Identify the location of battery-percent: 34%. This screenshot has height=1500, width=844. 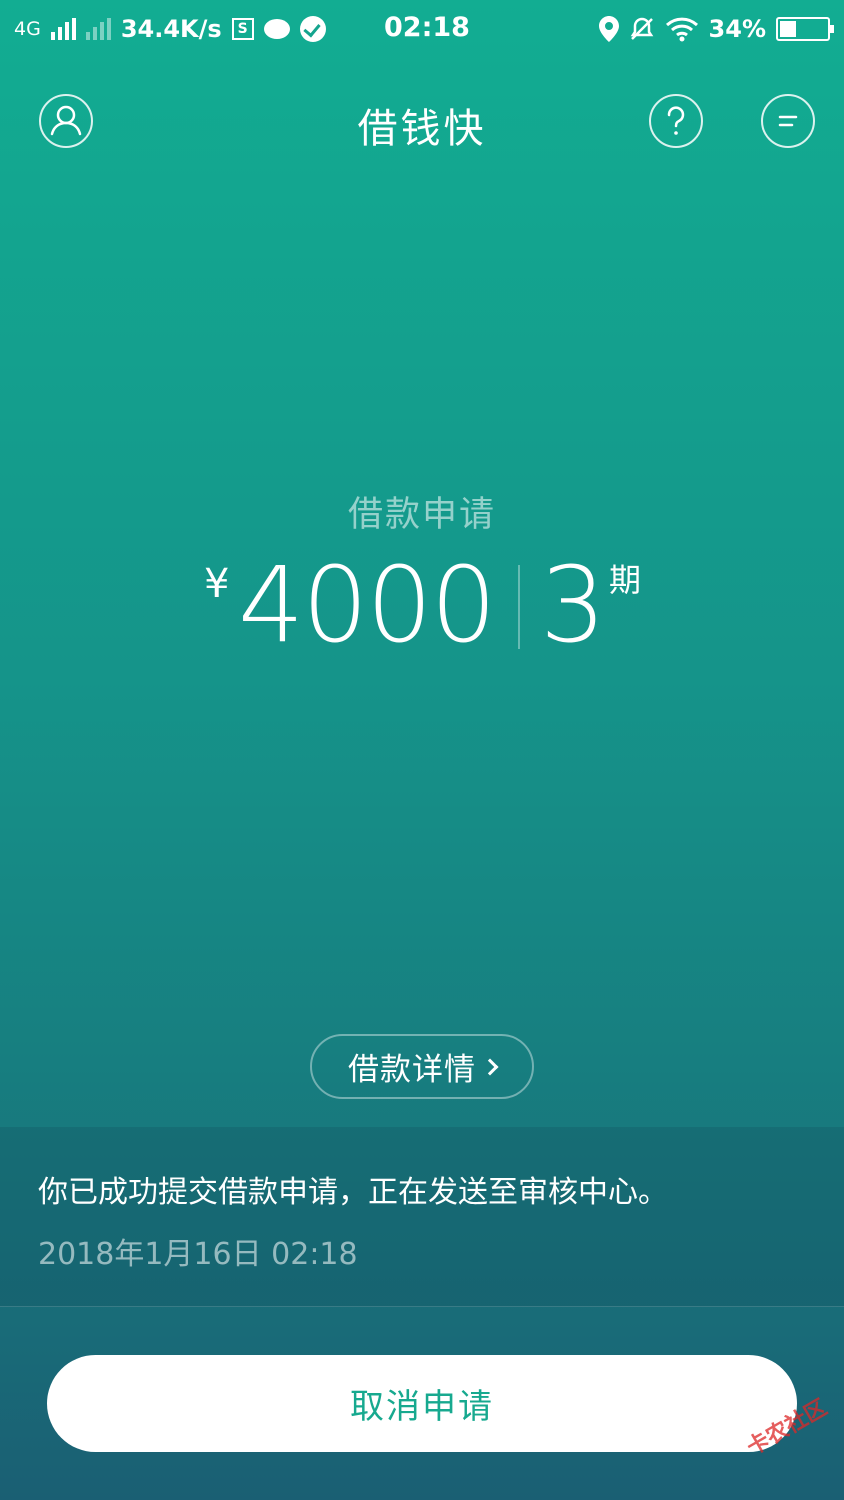
(737, 29).